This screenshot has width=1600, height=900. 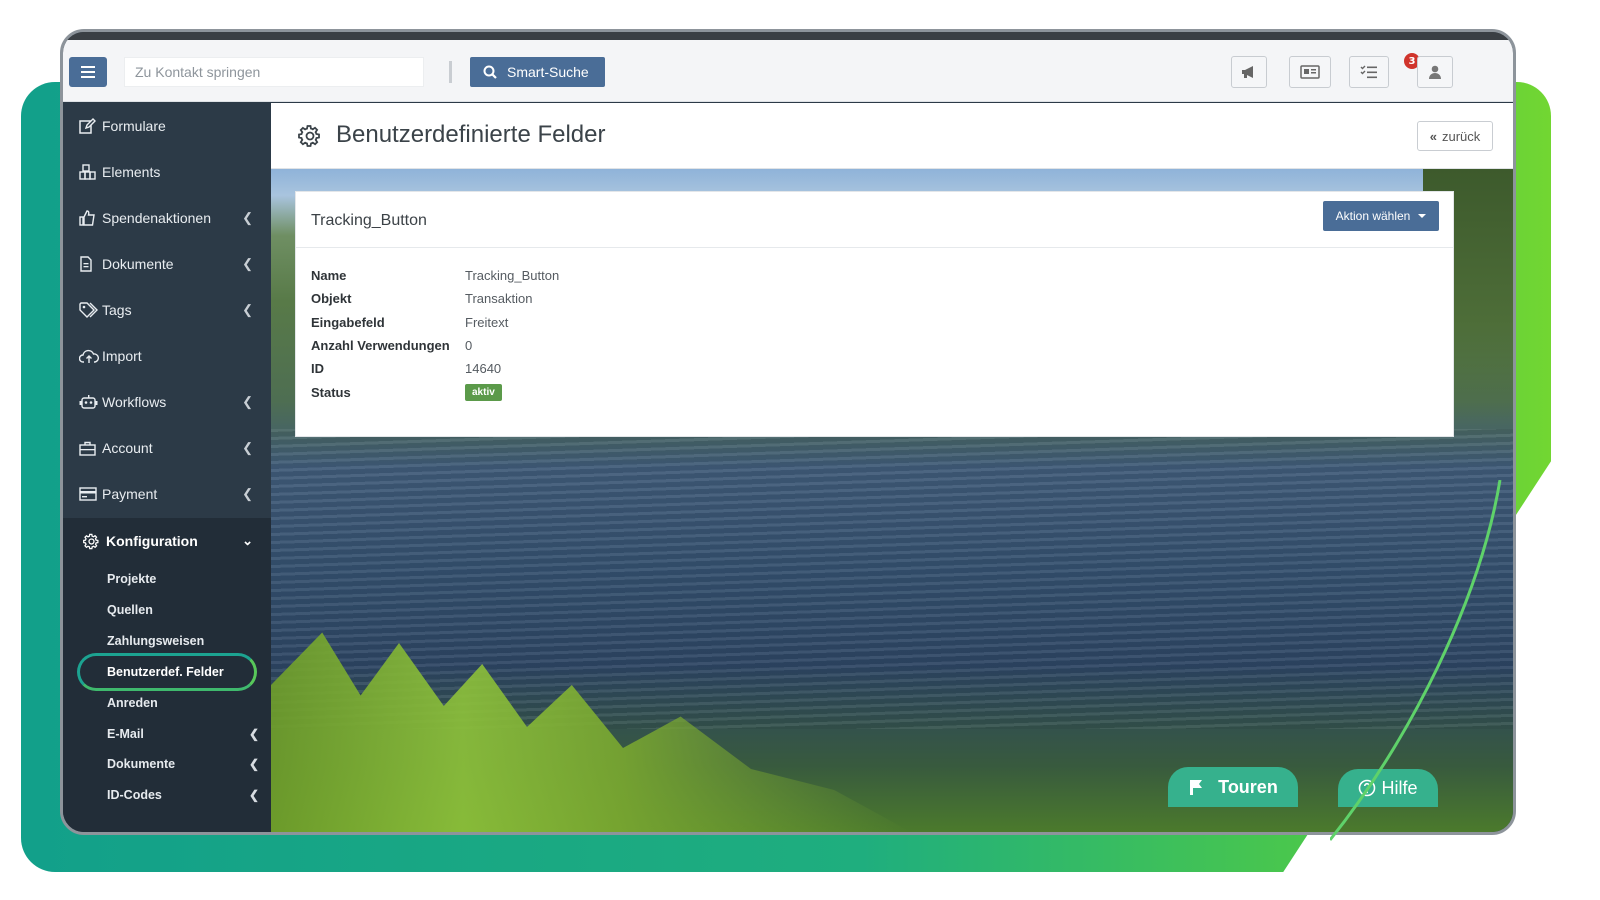 What do you see at coordinates (152, 541) in the screenshot?
I see `sidebar-item-label: Konfiguration` at bounding box center [152, 541].